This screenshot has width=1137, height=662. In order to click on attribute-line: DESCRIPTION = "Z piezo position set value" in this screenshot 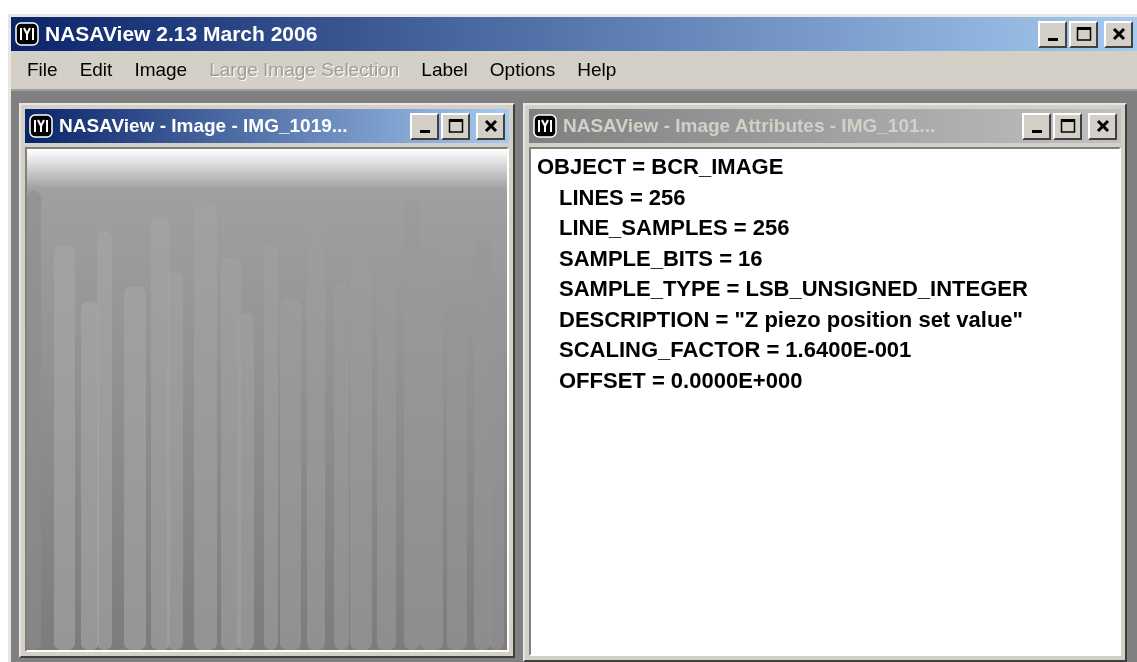, I will do `click(791, 319)`.